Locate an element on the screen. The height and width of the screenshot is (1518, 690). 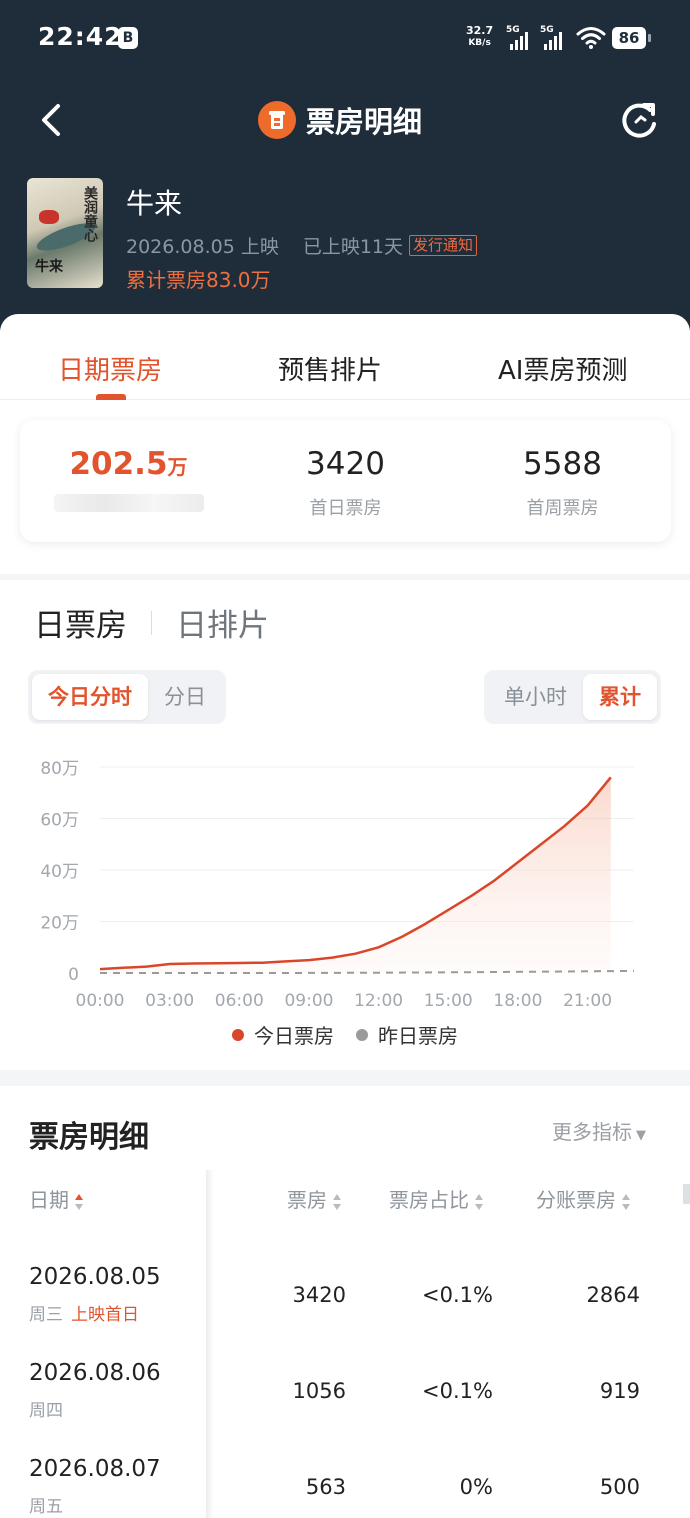
stat-first-day: 3420 首日票房 is located at coordinates (345, 483).